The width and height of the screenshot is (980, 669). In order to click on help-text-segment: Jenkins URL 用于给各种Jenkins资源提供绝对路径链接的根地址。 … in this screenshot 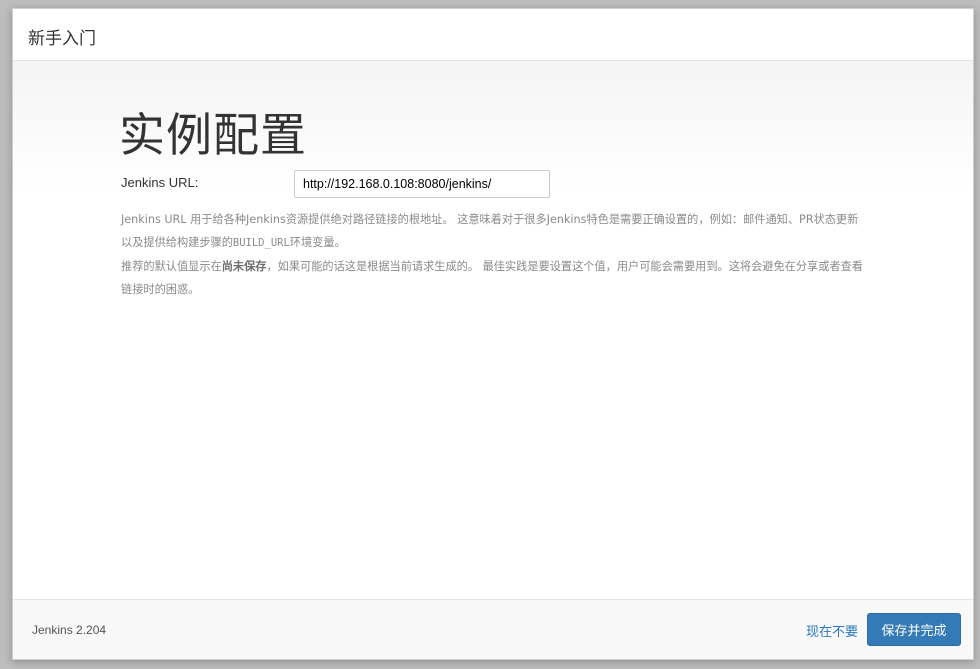, I will do `click(490, 231)`.